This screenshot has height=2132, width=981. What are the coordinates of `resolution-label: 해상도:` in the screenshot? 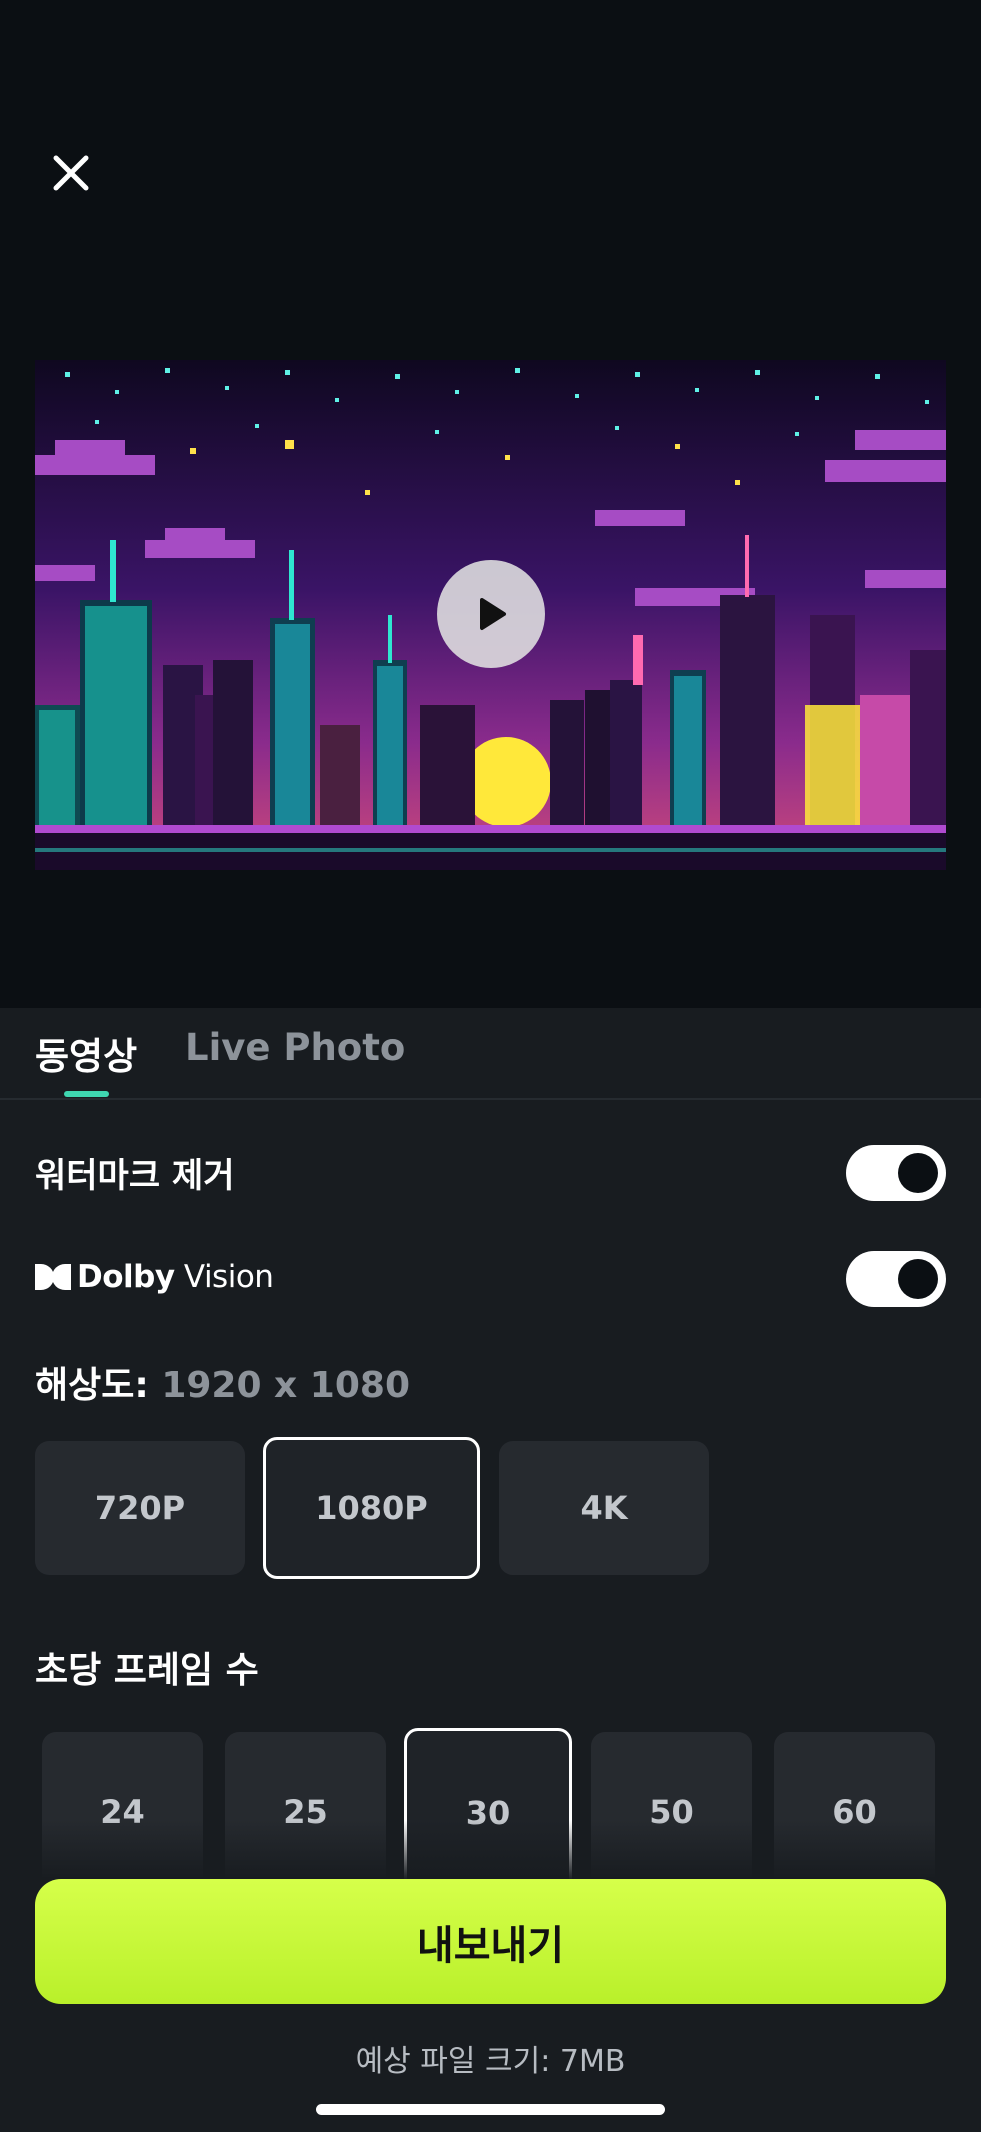 It's located at (92, 1385).